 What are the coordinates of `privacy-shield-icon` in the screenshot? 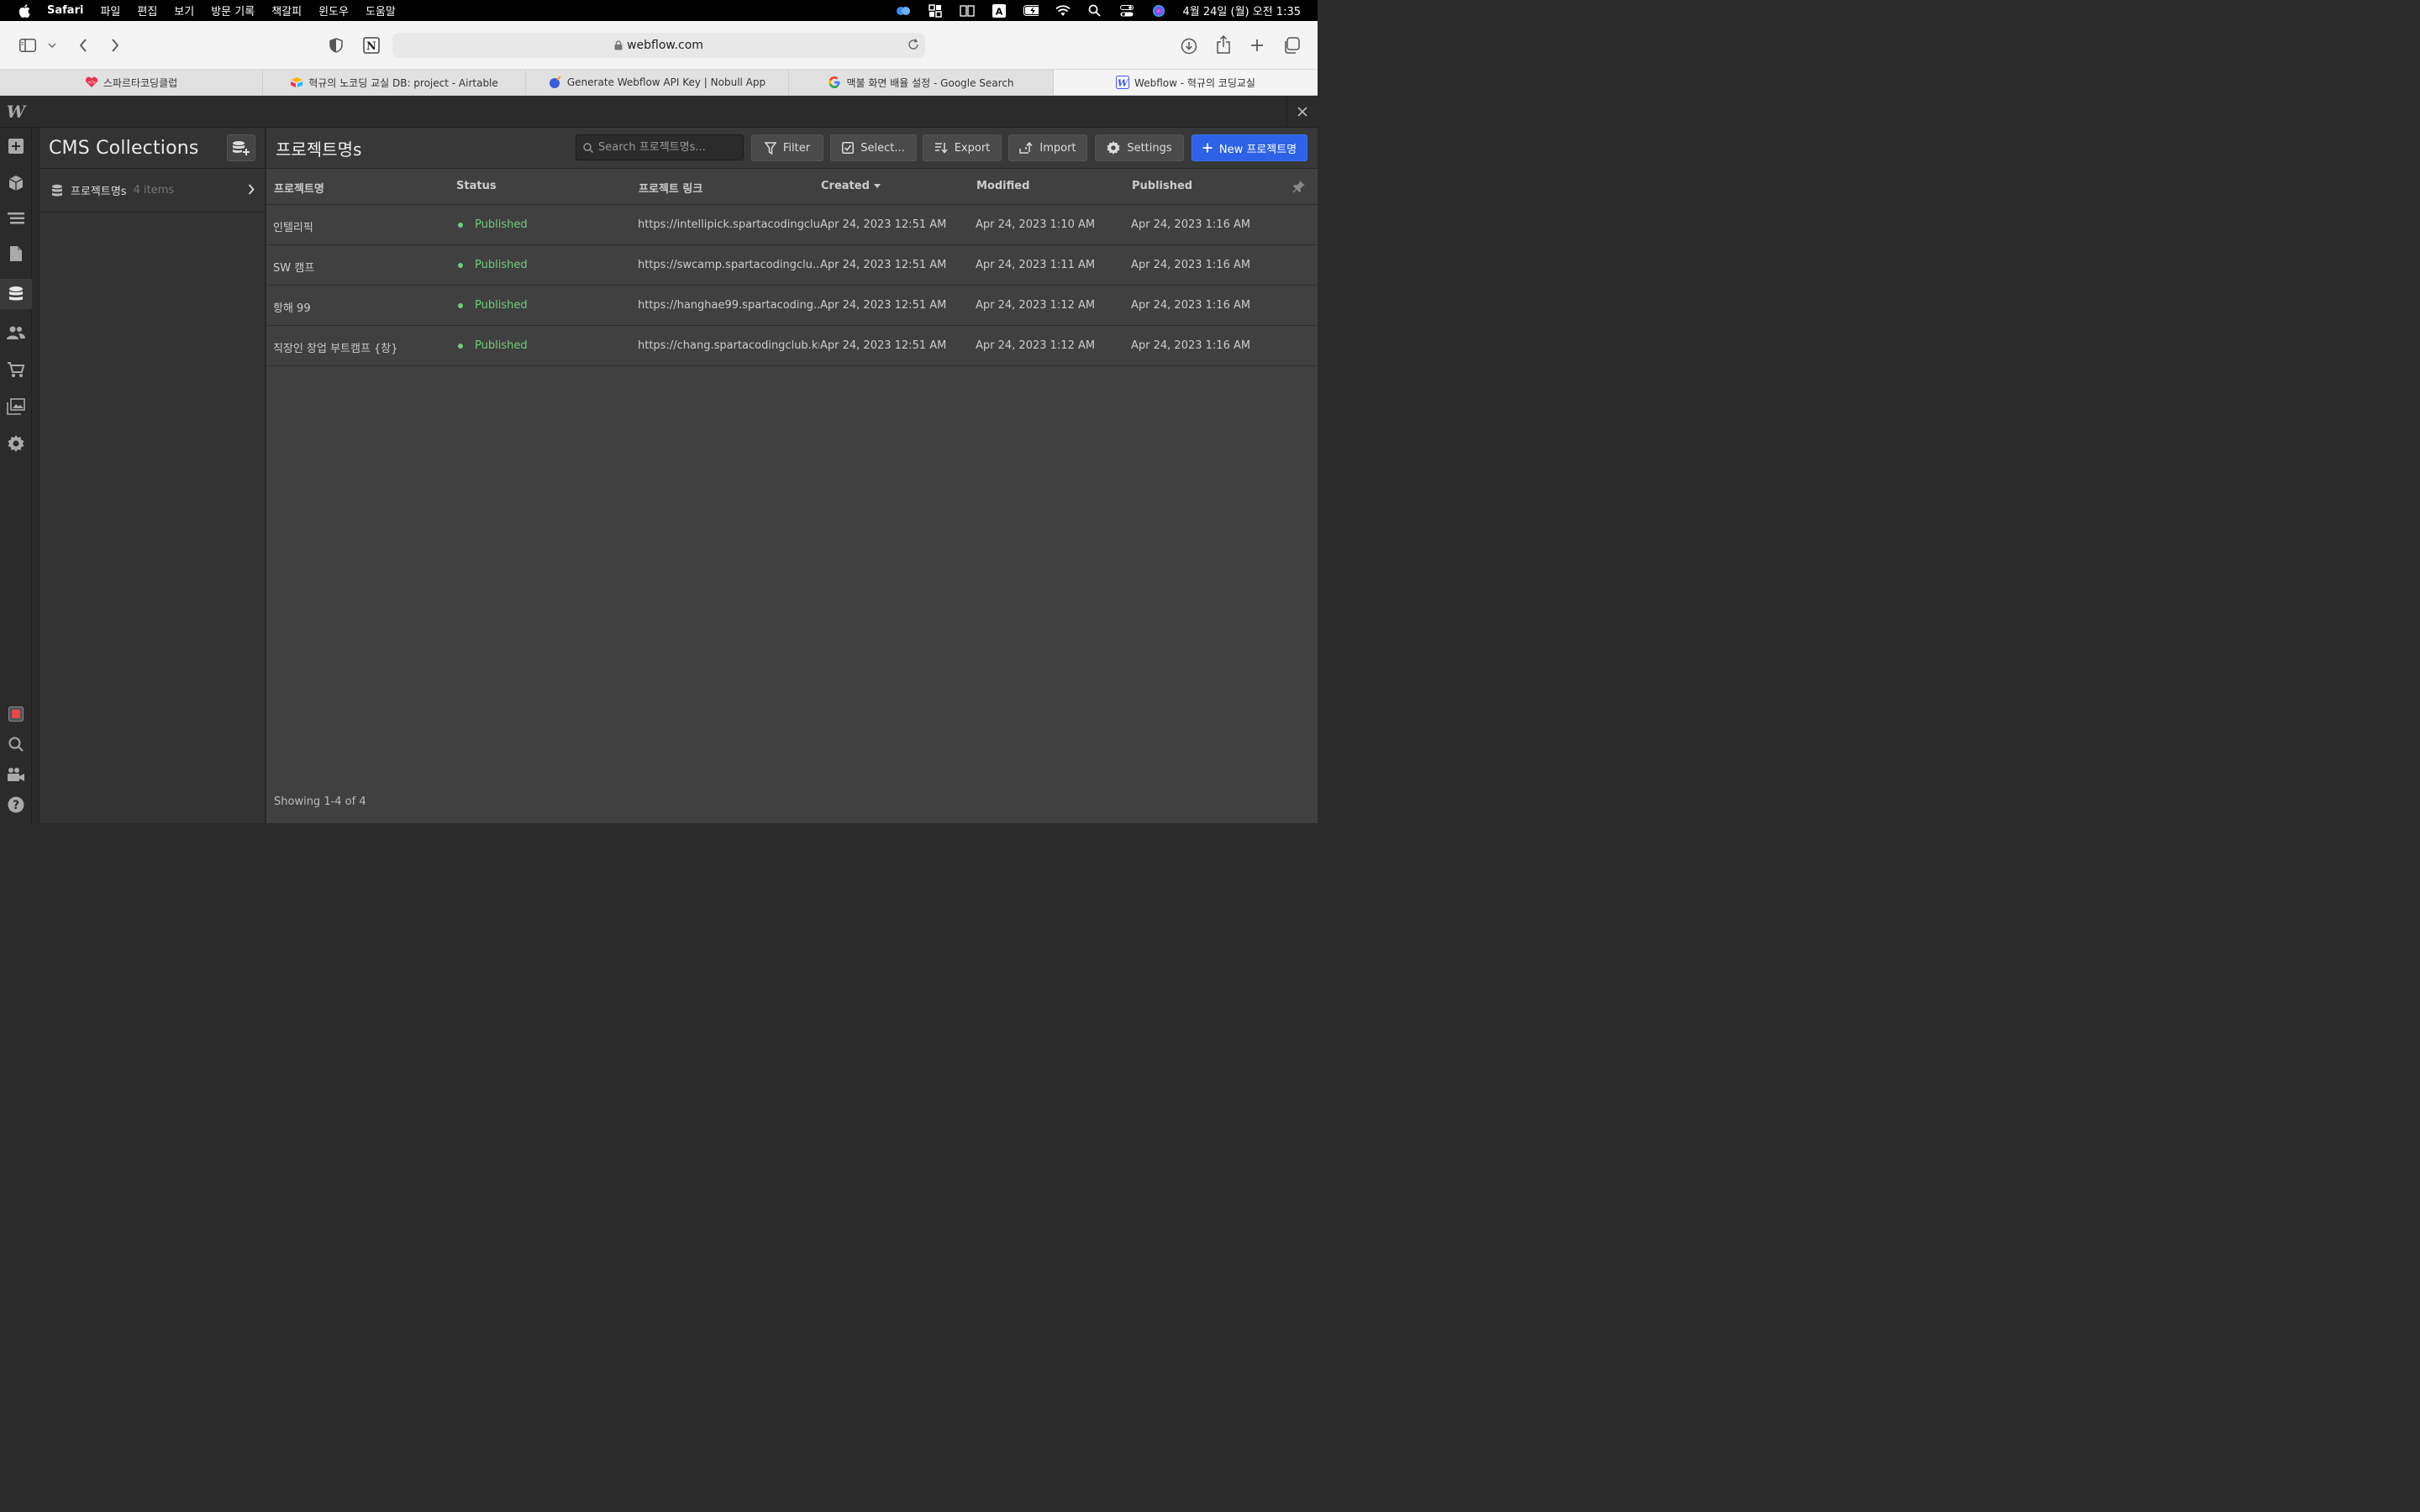 It's located at (337, 45).